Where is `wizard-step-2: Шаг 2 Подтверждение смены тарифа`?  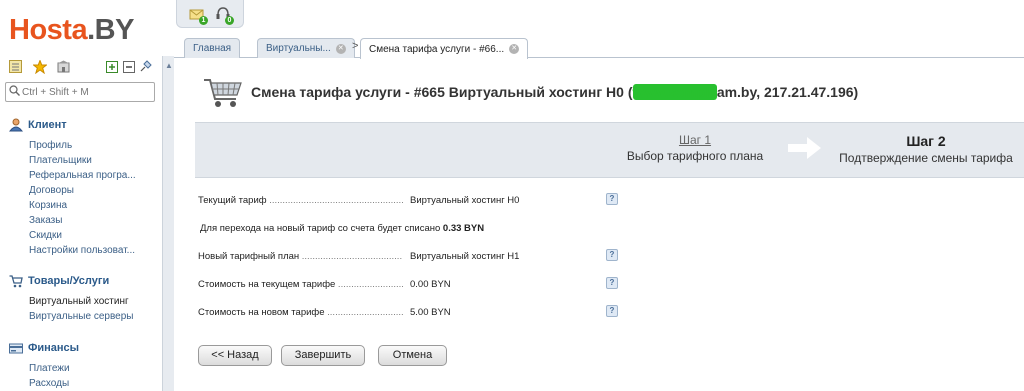
wizard-step-2: Шаг 2 Подтверждение смены тарифа is located at coordinates (926, 149).